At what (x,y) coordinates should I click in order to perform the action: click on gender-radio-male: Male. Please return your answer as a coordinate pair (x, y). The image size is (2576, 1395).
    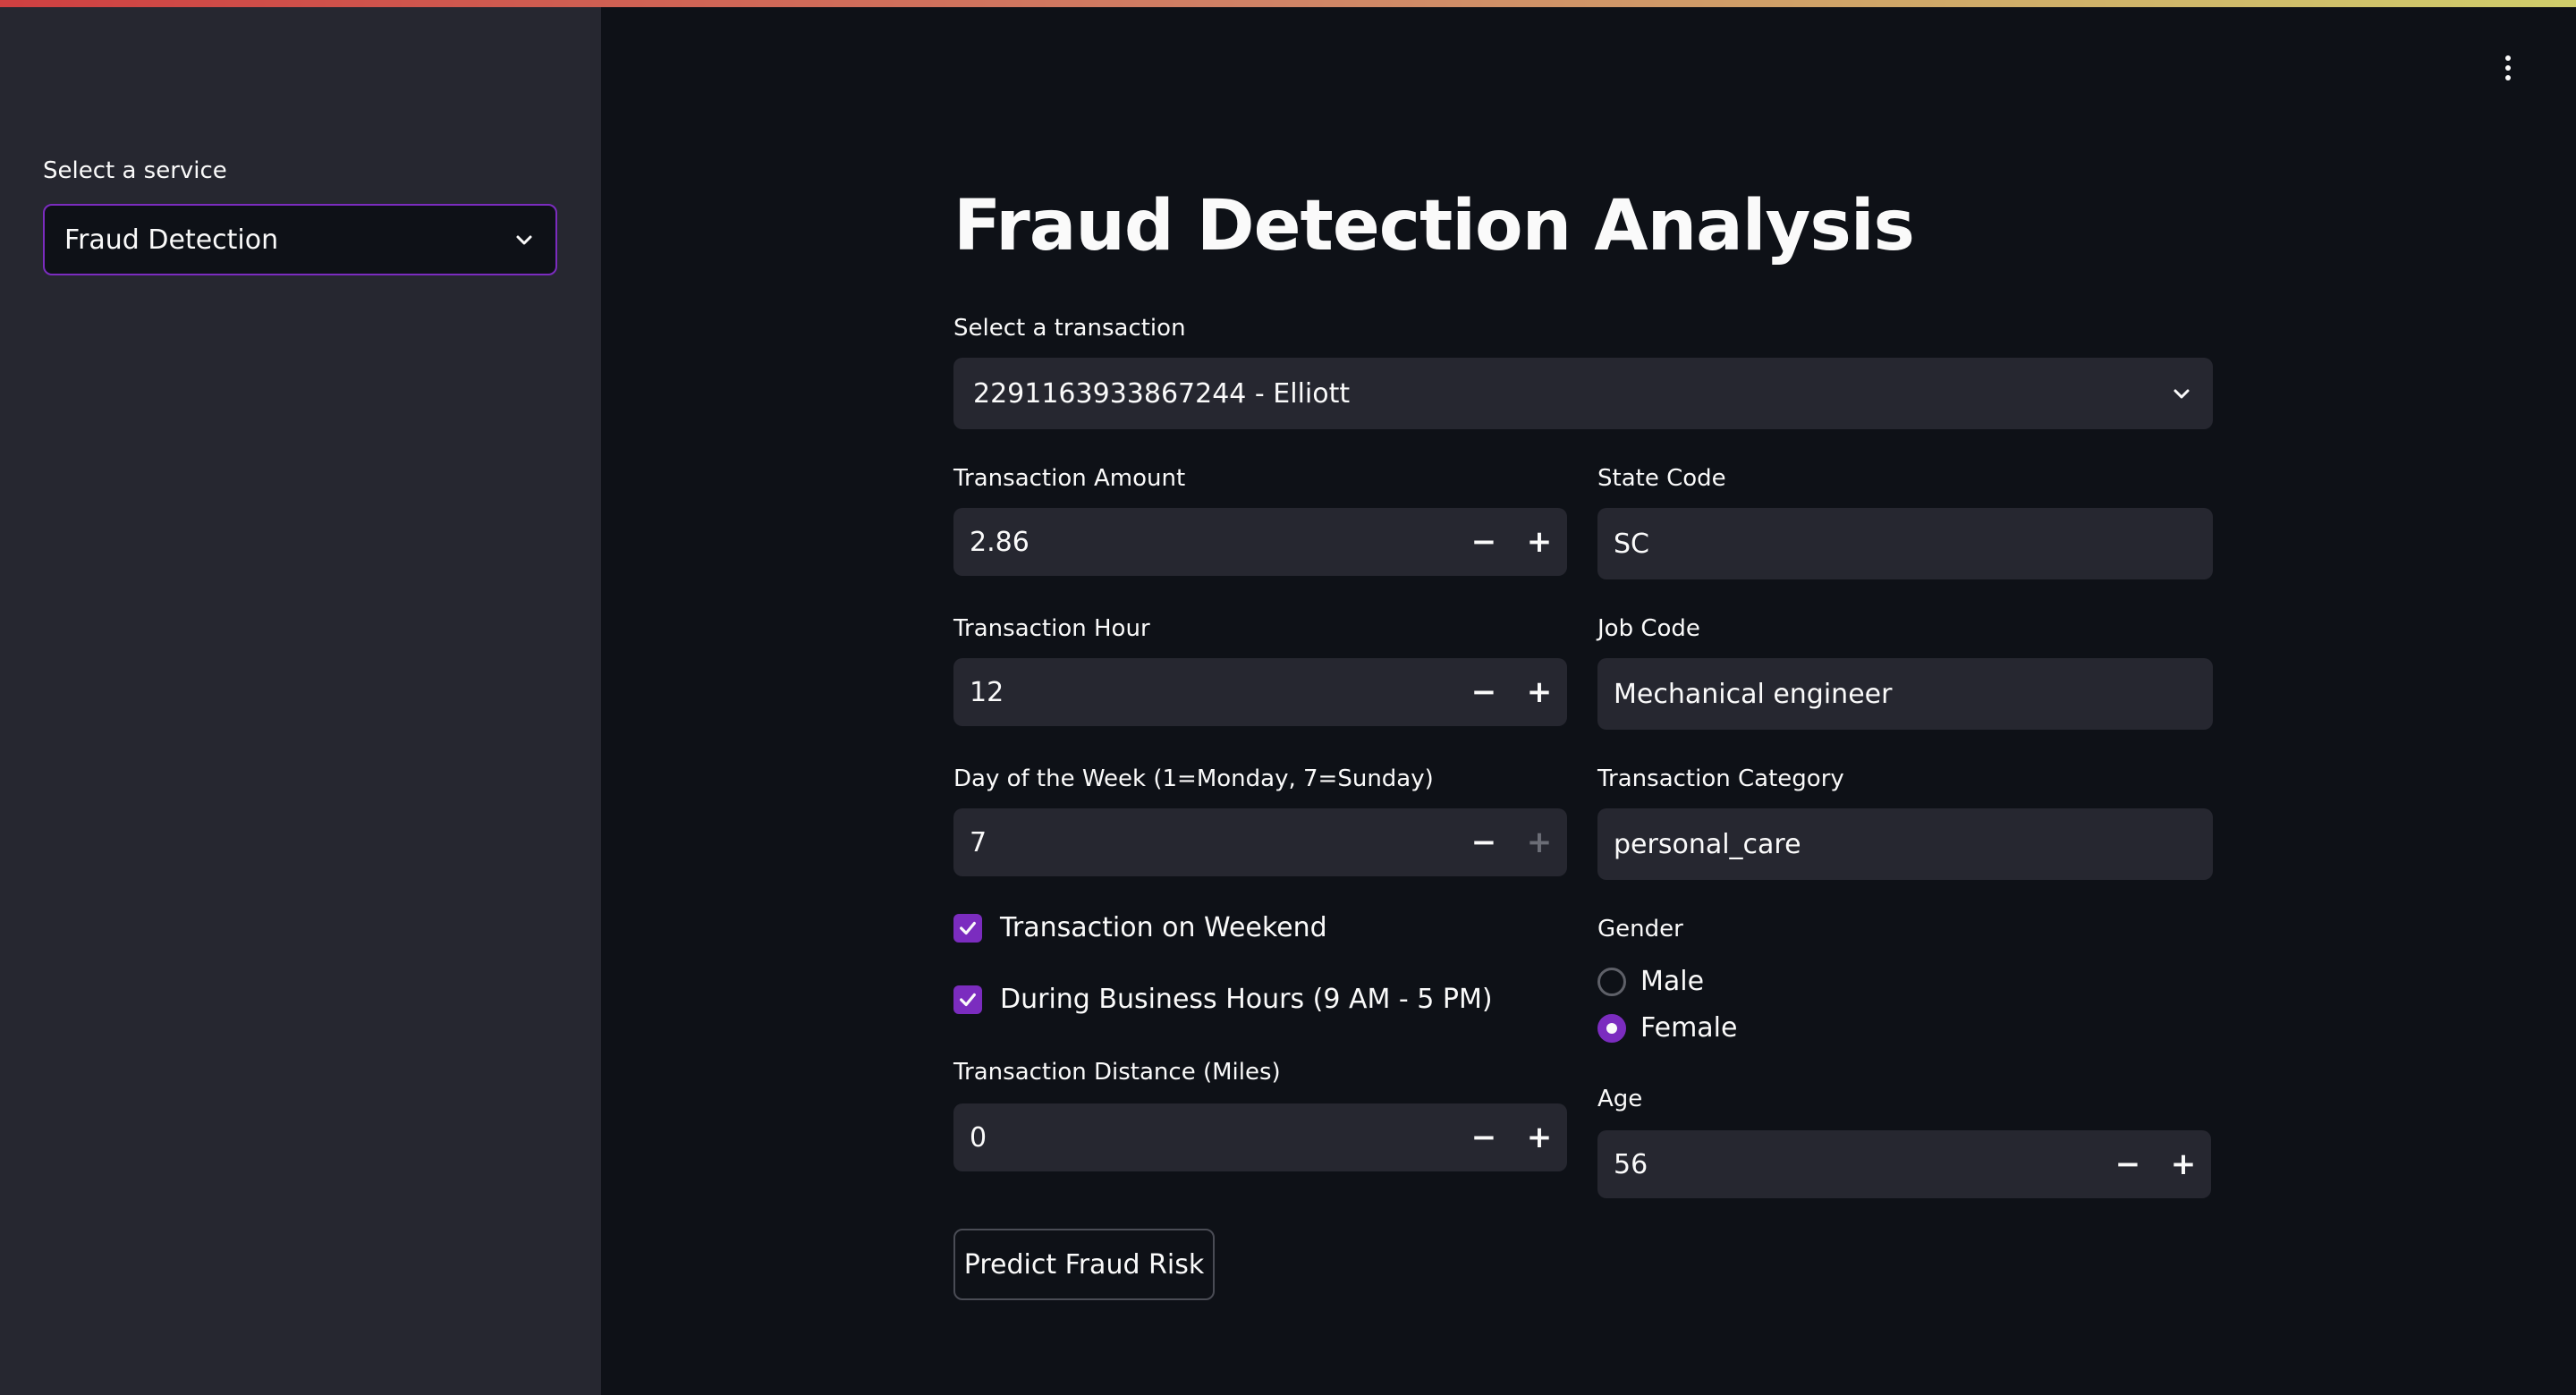
    Looking at the image, I should click on (1650, 981).